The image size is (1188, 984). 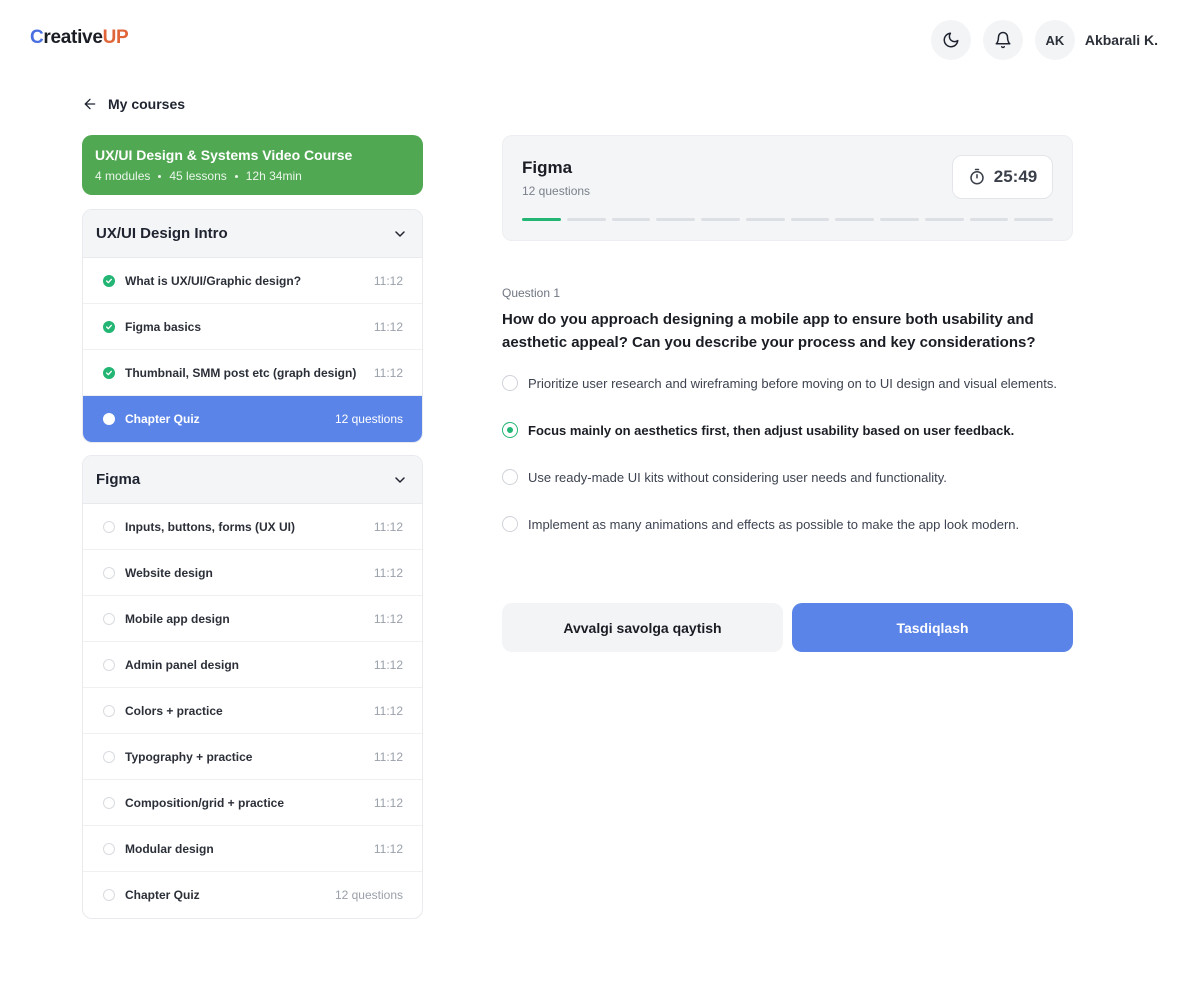 I want to click on lesson-name: Mobile app design, so click(x=177, y=618).